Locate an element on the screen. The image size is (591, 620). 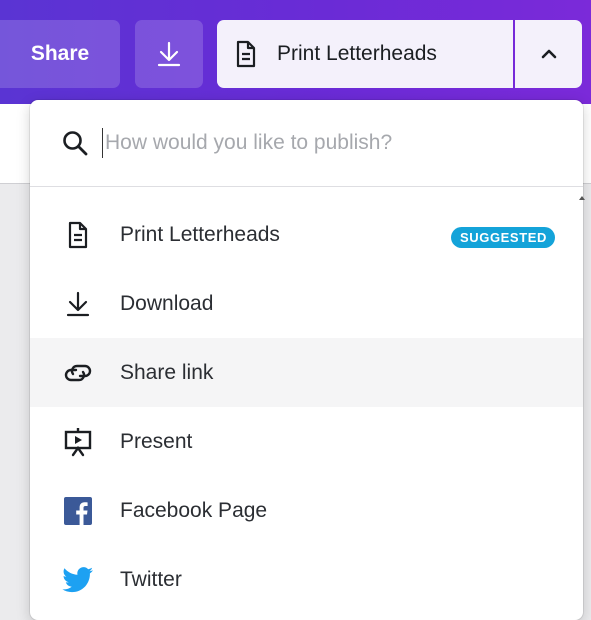
menu-item-label: Print Letterheads is located at coordinates (200, 234).